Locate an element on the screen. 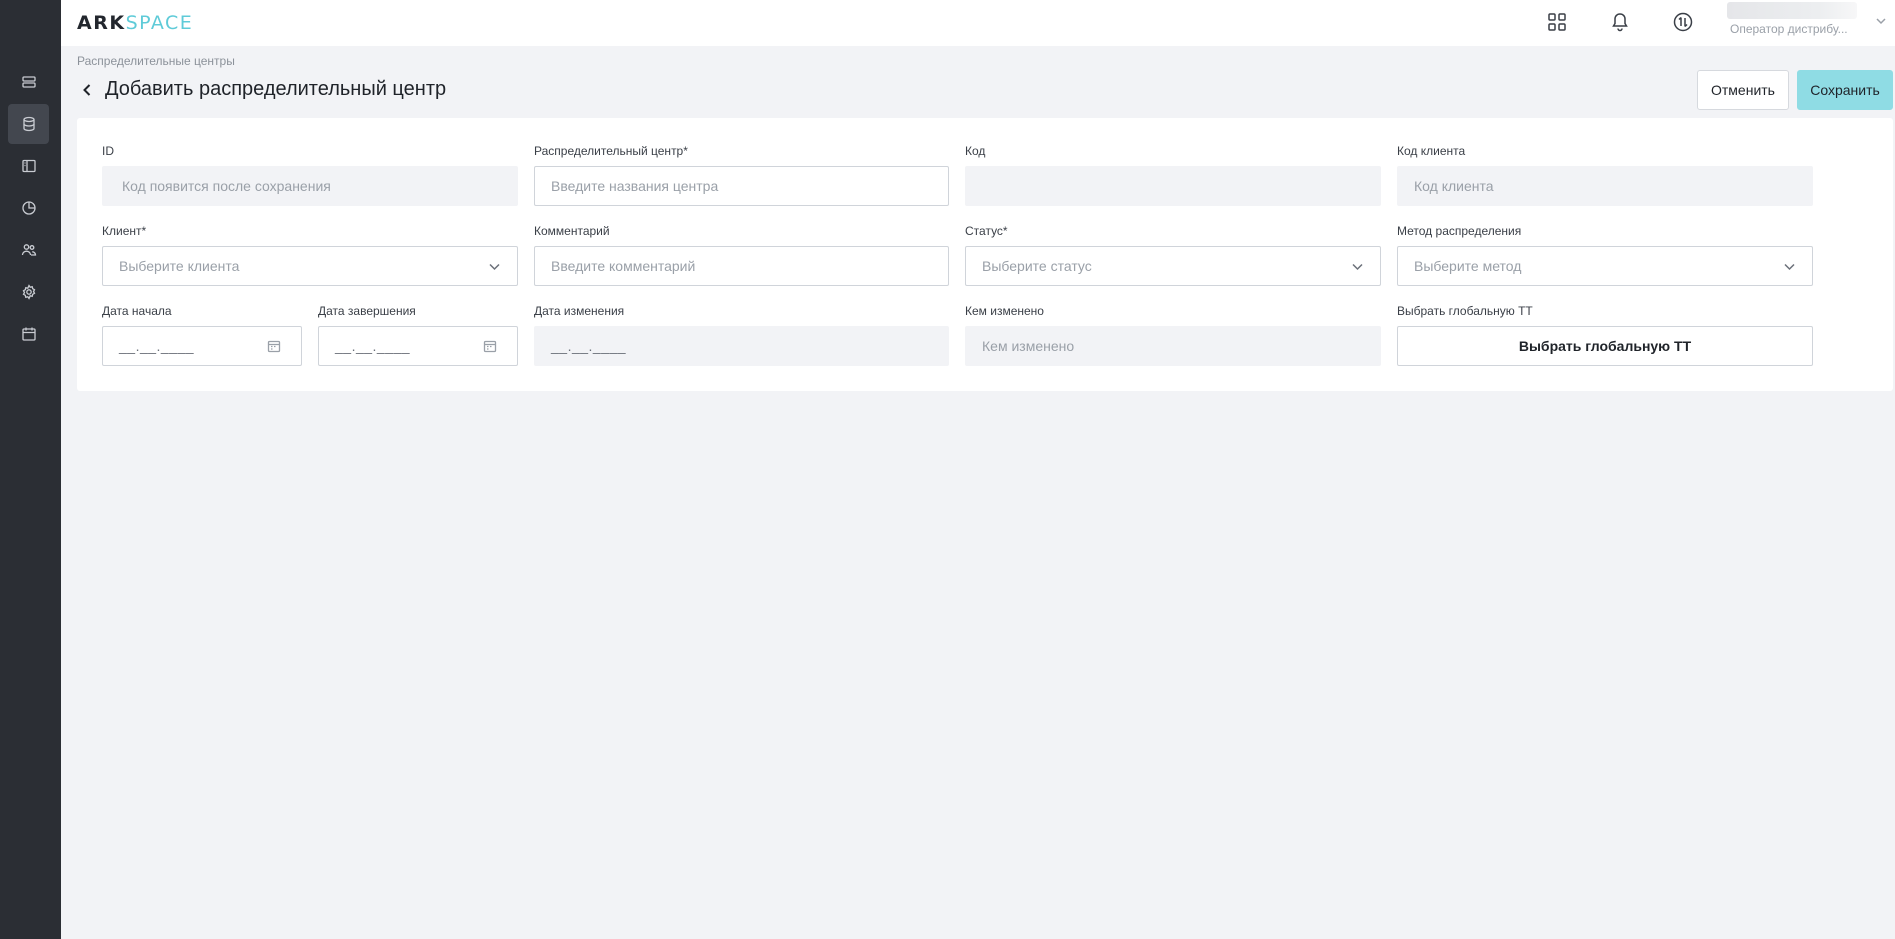 The width and height of the screenshot is (1895, 939). apps-button is located at coordinates (1557, 22).